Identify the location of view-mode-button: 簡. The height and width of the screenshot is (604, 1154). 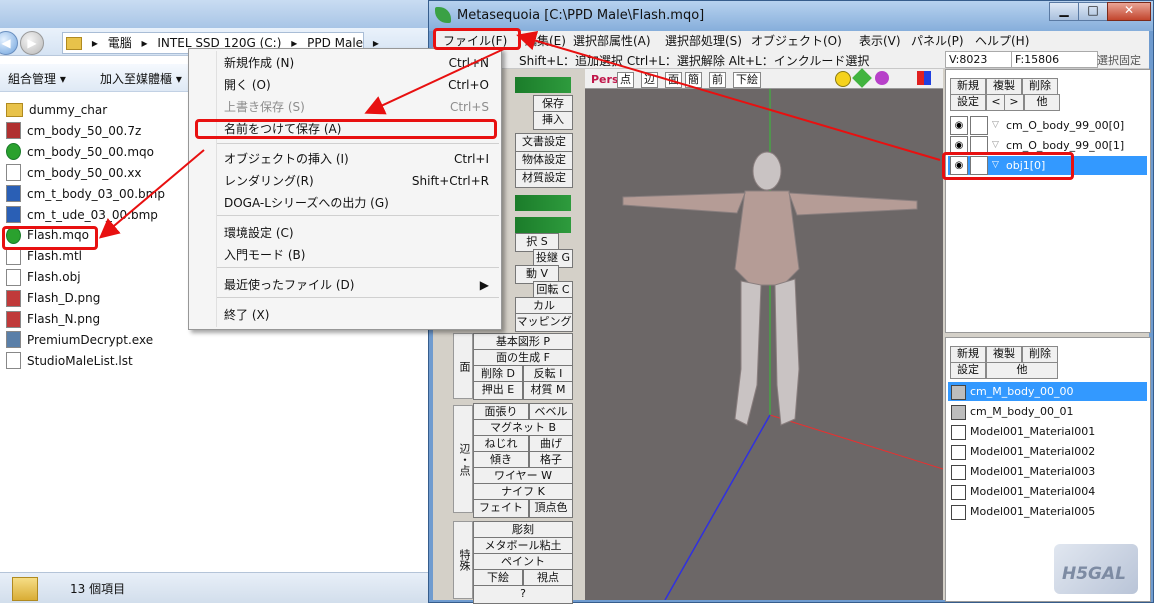
(693, 80).